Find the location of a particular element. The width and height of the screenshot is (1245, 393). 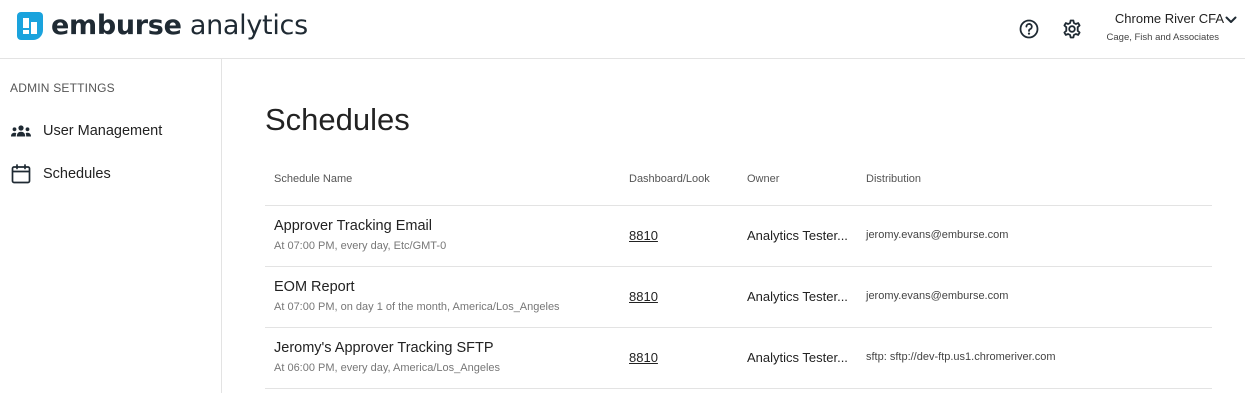

schedule-distribution: sftp: sftp://dev-ftp.us1.chromeriver.com is located at coordinates (961, 357).